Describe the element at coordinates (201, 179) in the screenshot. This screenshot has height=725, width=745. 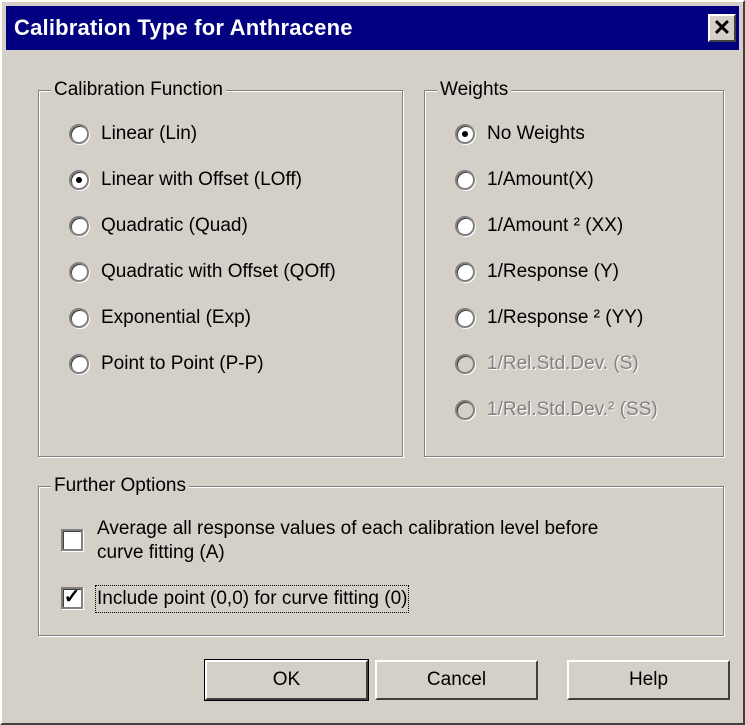
I see `radio-label: Linear with Offset (LOff)` at that location.